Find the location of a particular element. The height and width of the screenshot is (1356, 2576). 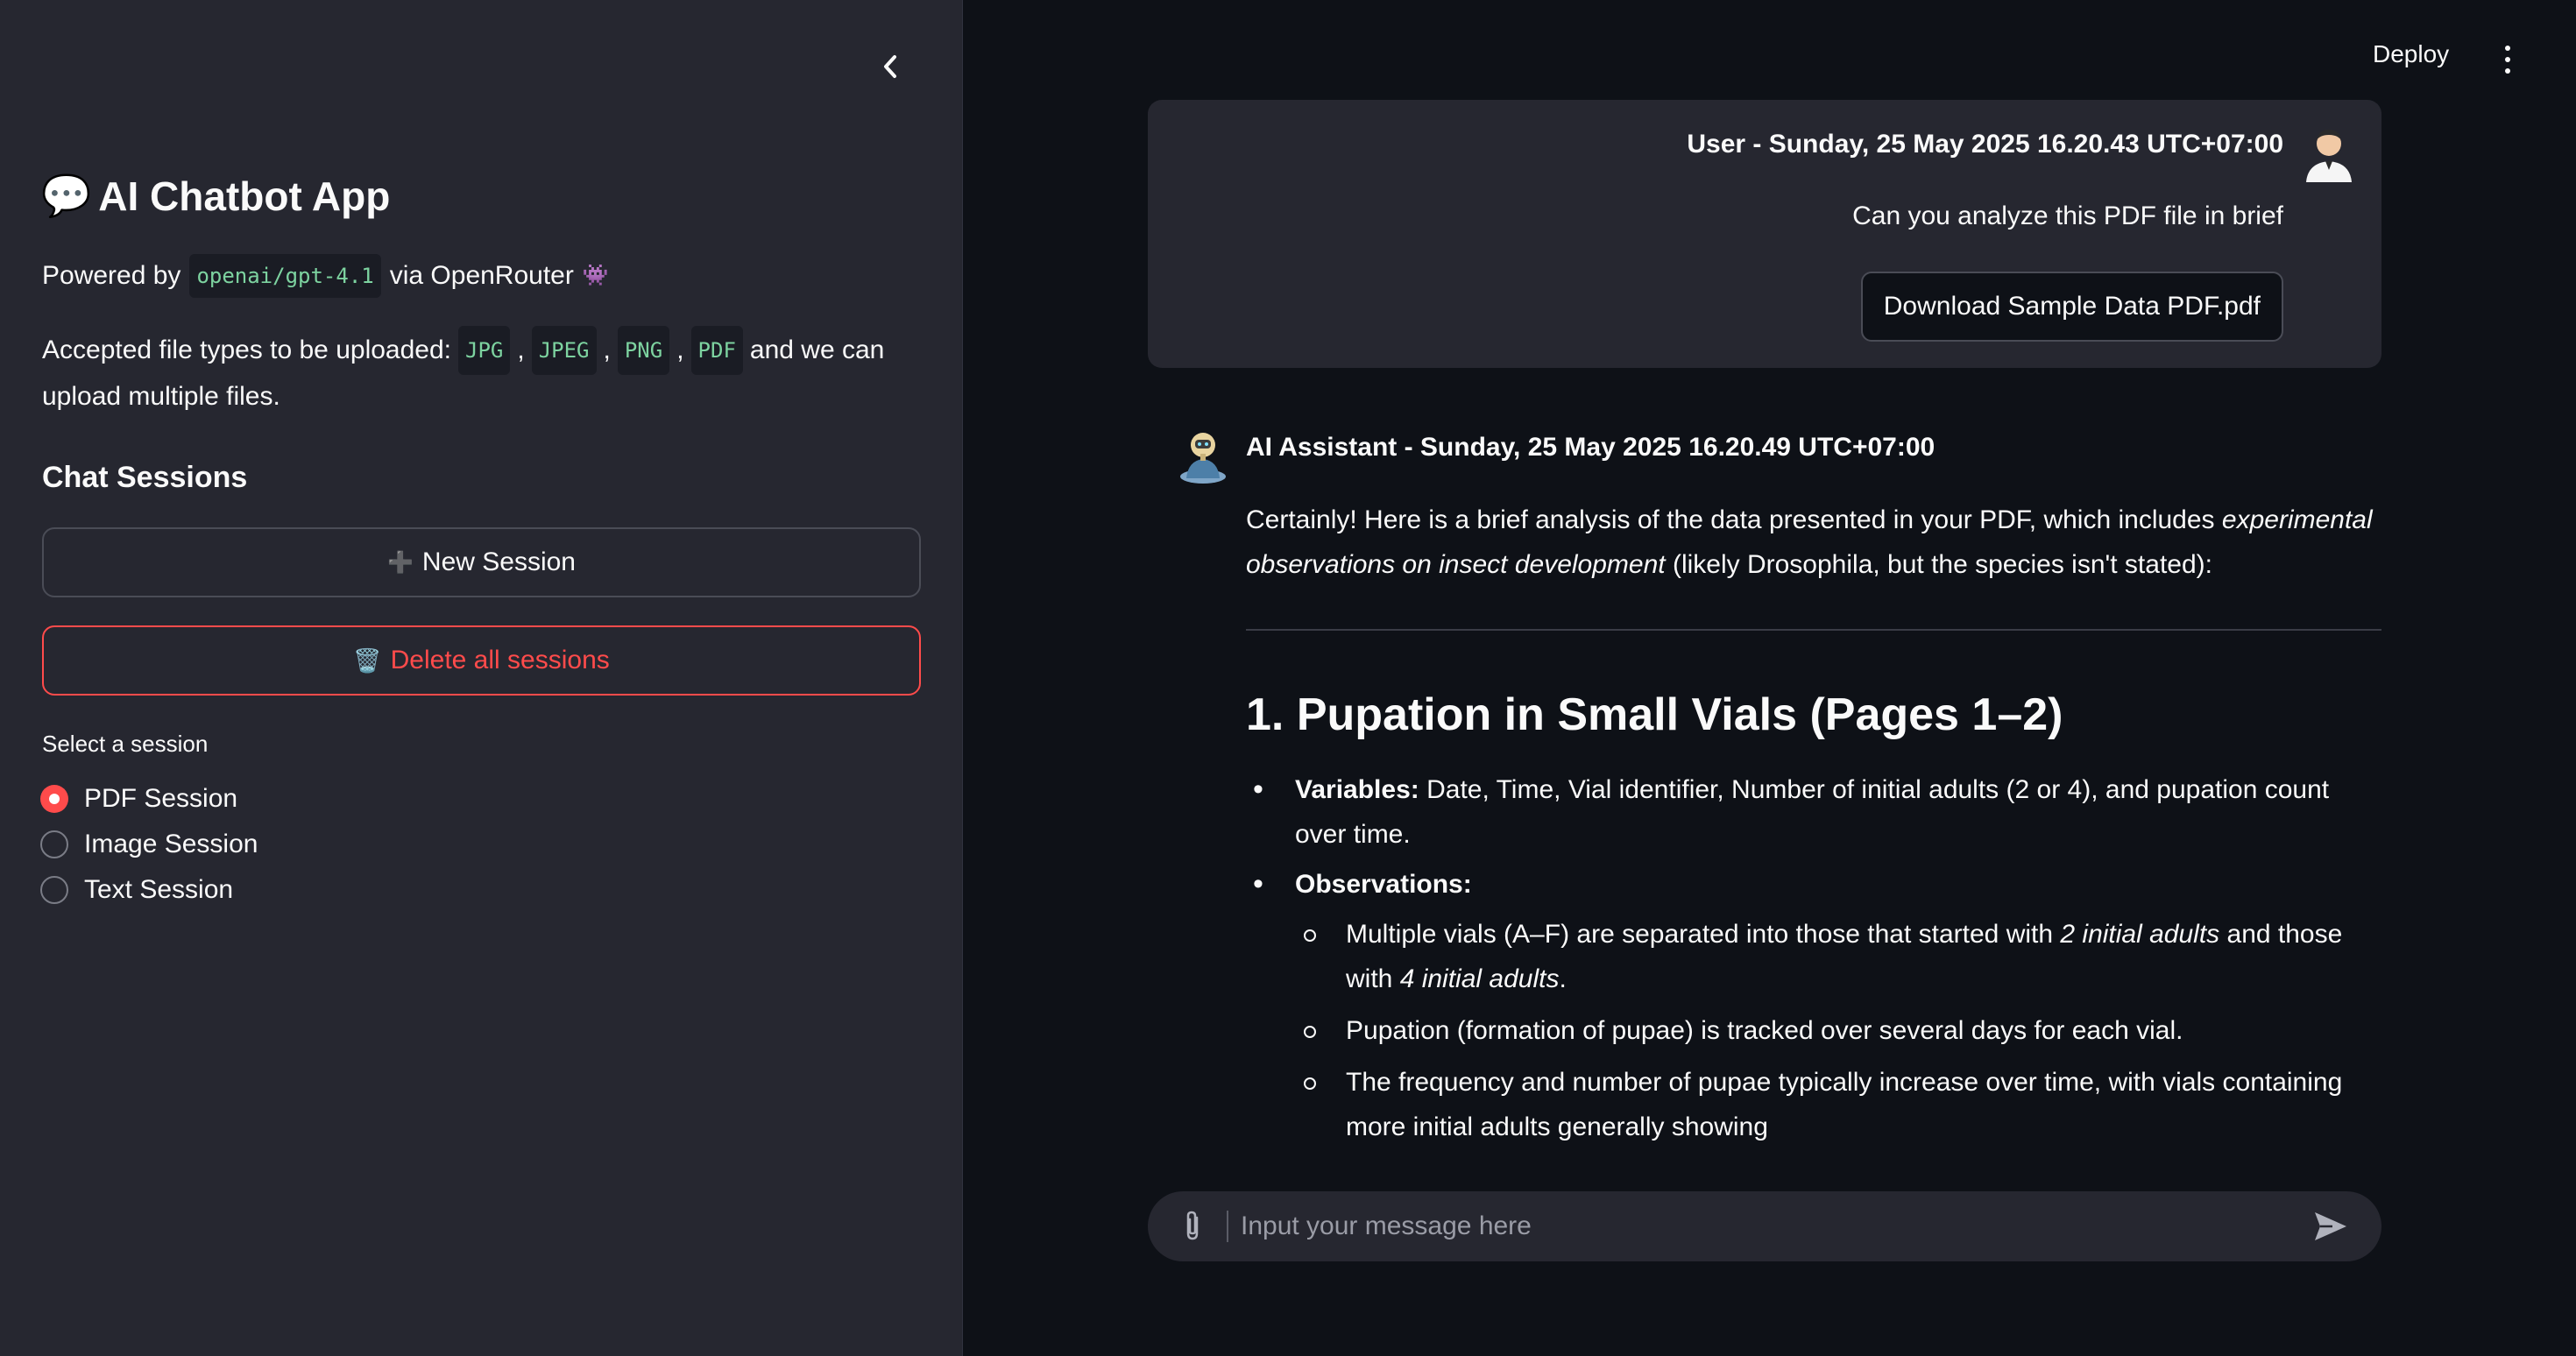

session-option-text: Text Session is located at coordinates (149, 890).